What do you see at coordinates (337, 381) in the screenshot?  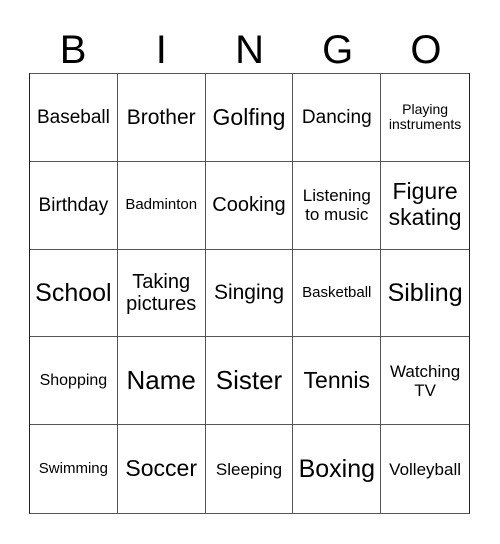 I see `bingo-cell: Tennis` at bounding box center [337, 381].